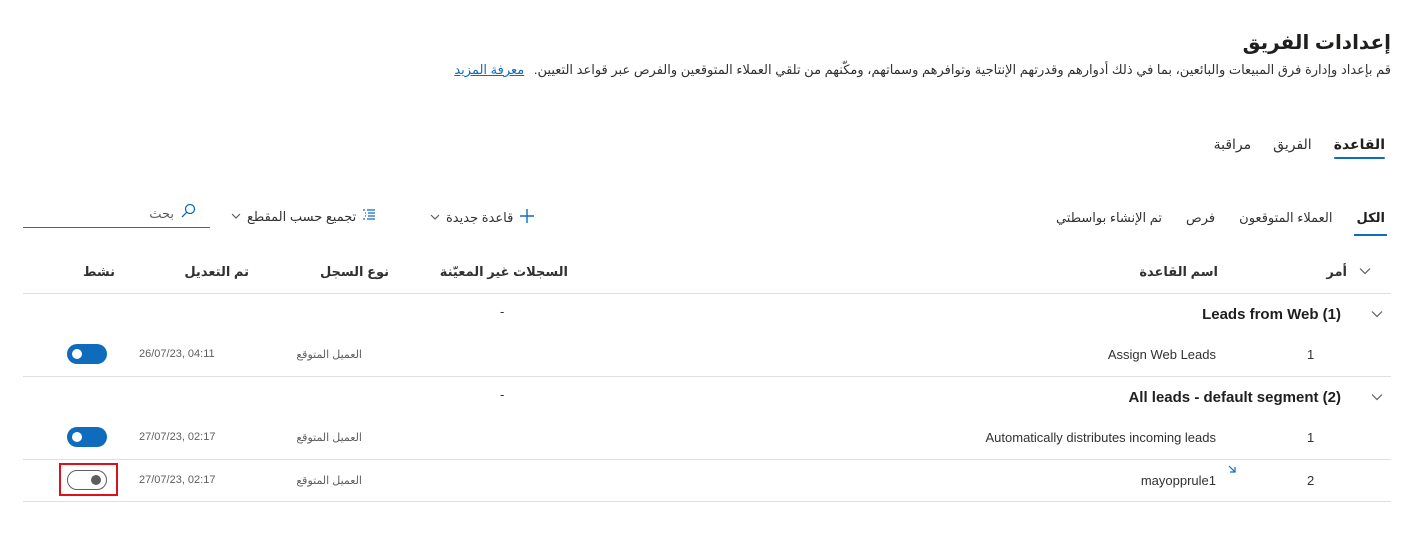 This screenshot has height=544, width=1415. I want to click on group-by-segment-button: تجميع حسب المقطع, so click(303, 216).